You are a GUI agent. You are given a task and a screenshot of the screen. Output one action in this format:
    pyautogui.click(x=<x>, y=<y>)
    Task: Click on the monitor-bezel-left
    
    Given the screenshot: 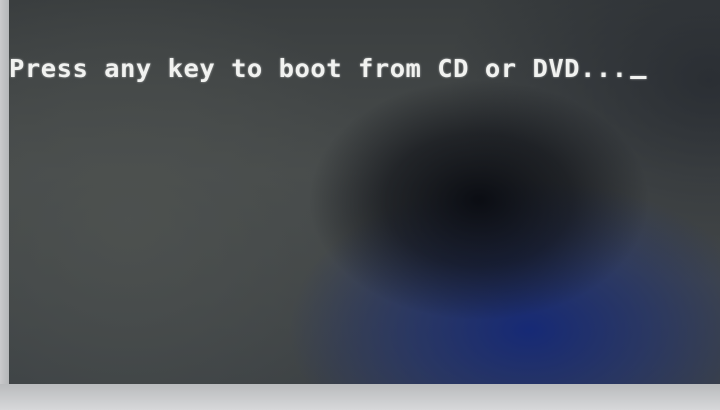 What is the action you would take?
    pyautogui.click(x=4, y=205)
    